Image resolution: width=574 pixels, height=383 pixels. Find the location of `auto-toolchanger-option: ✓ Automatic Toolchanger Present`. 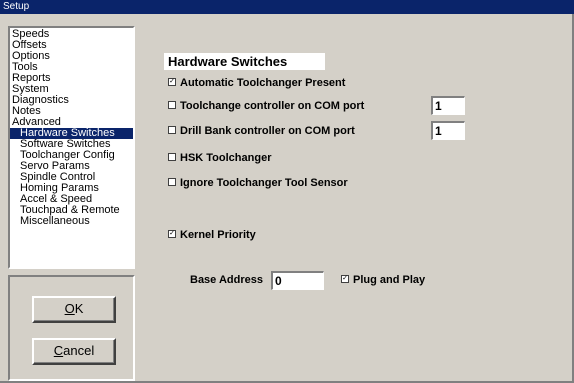

auto-toolchanger-option: ✓ Automatic Toolchanger Present is located at coordinates (256, 83).